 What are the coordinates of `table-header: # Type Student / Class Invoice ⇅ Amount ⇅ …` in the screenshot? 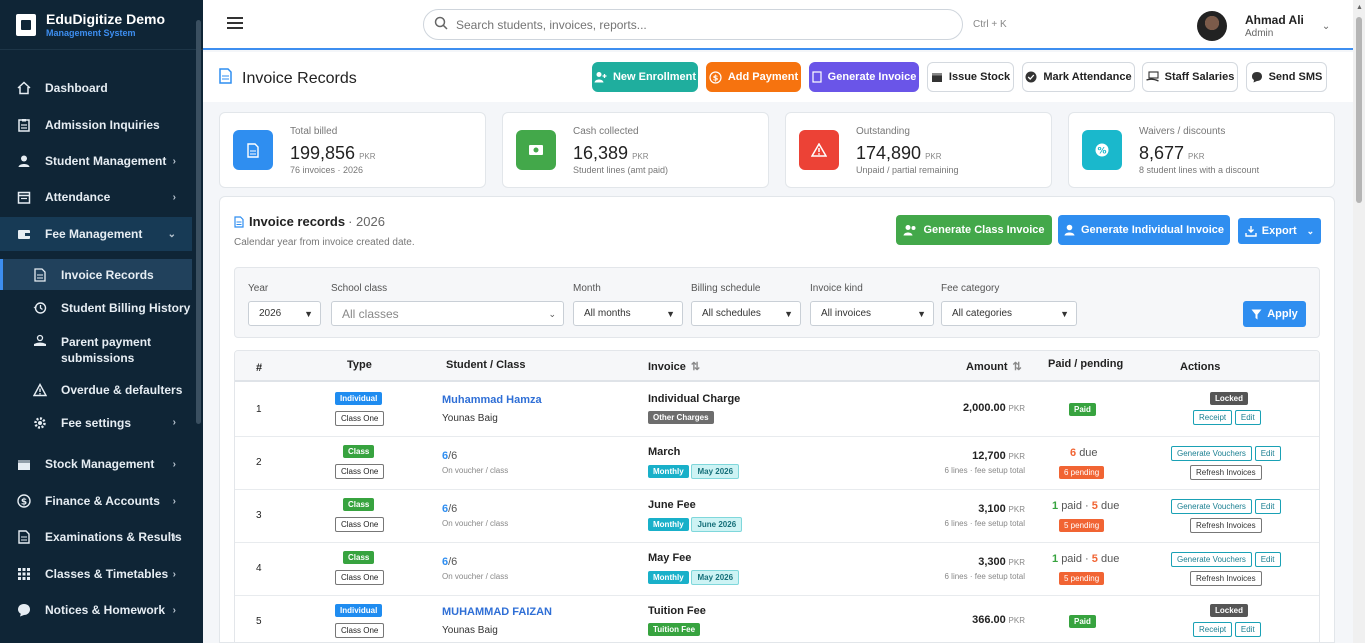 It's located at (777, 366).